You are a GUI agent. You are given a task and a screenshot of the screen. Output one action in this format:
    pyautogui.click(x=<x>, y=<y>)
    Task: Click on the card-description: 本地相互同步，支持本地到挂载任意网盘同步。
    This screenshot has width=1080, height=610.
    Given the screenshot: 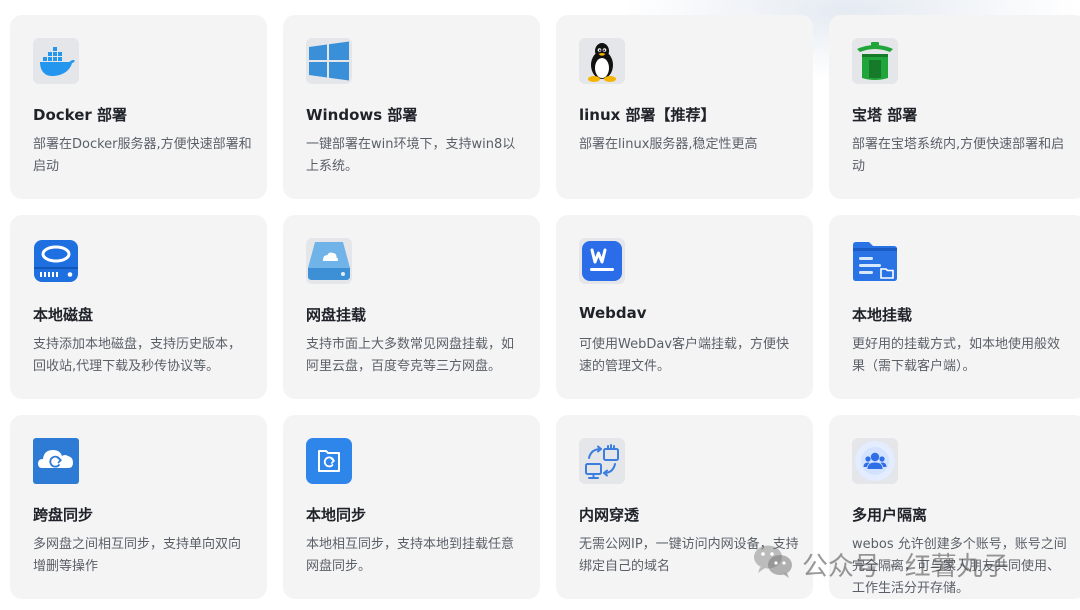 What is the action you would take?
    pyautogui.click(x=410, y=555)
    